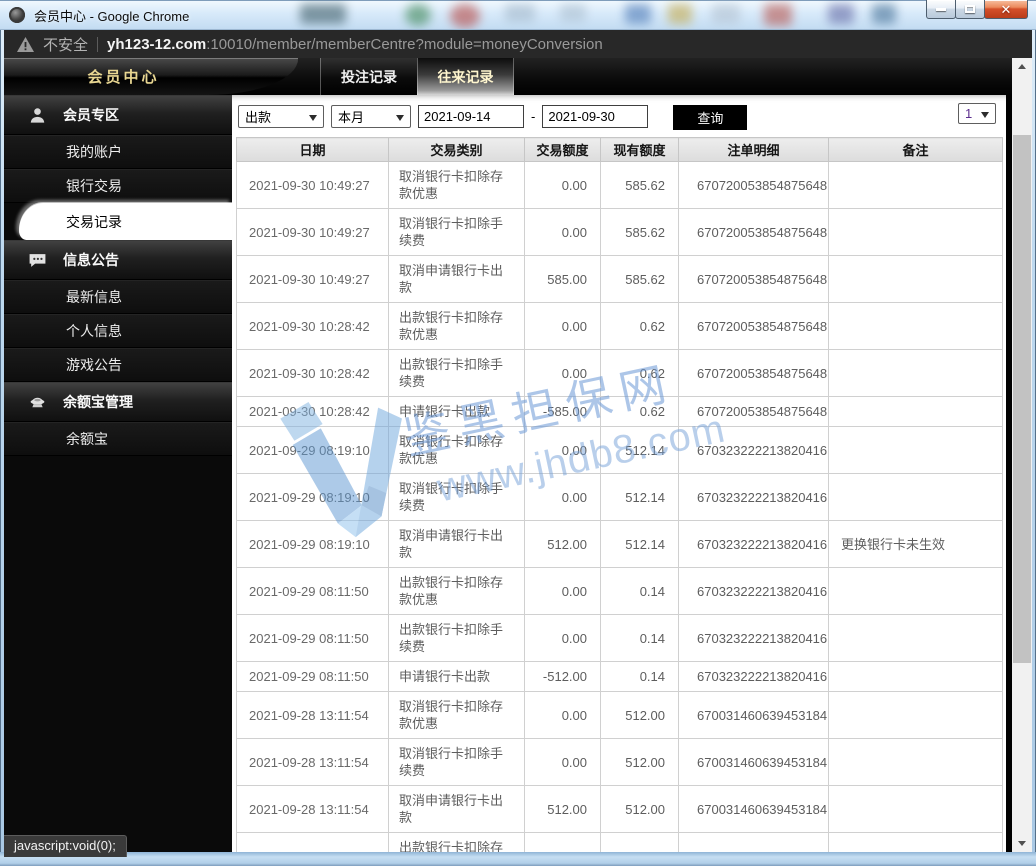 This screenshot has width=1036, height=866. I want to click on table-cell: -585.00, so click(562, 411).